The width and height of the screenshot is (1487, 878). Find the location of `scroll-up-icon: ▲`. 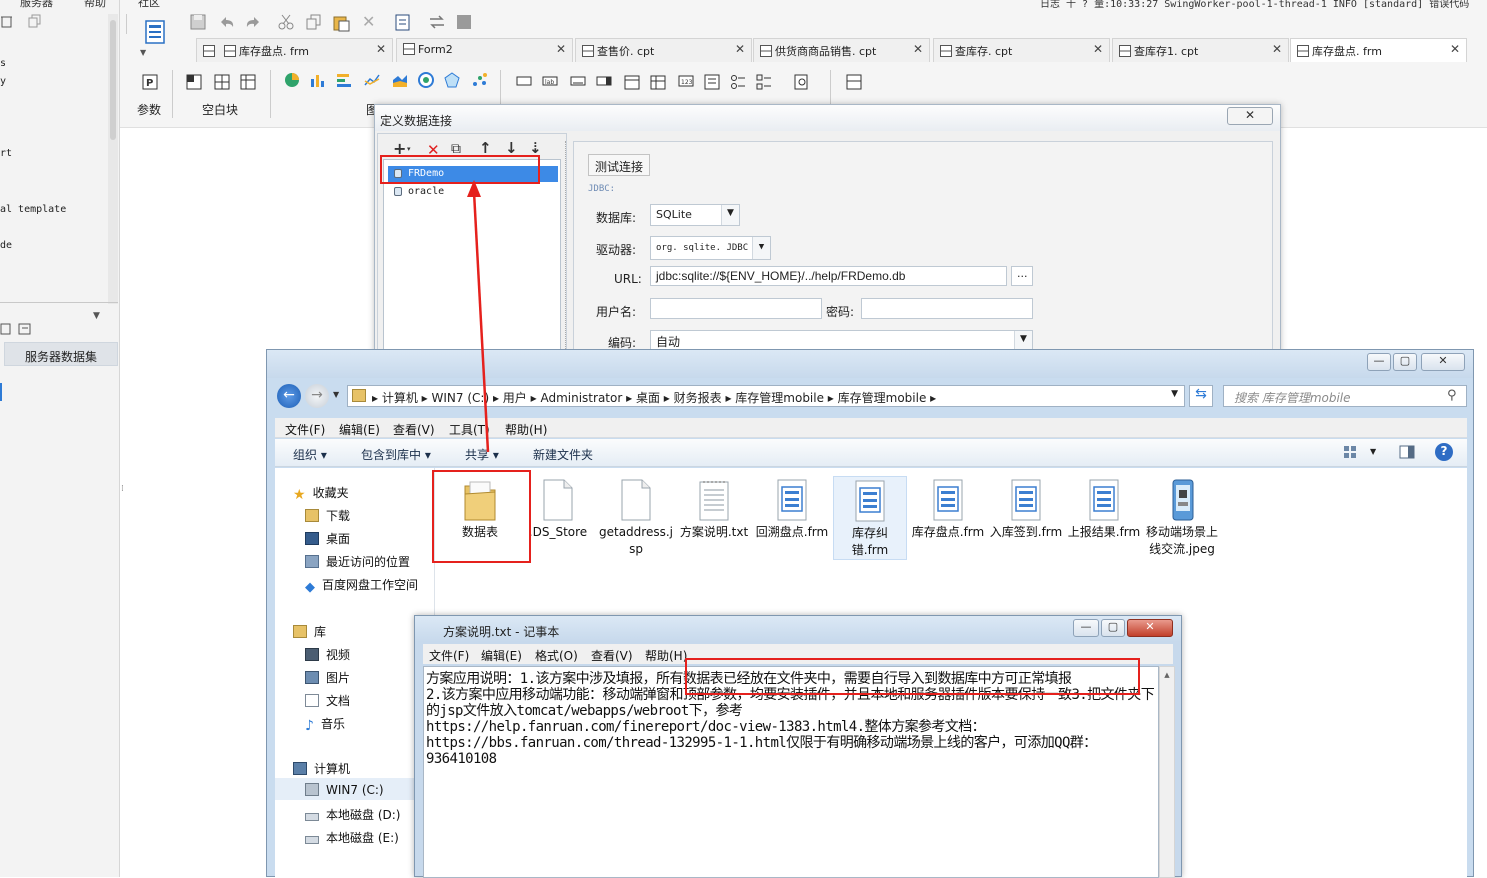

scroll-up-icon: ▲ is located at coordinates (1167, 675).